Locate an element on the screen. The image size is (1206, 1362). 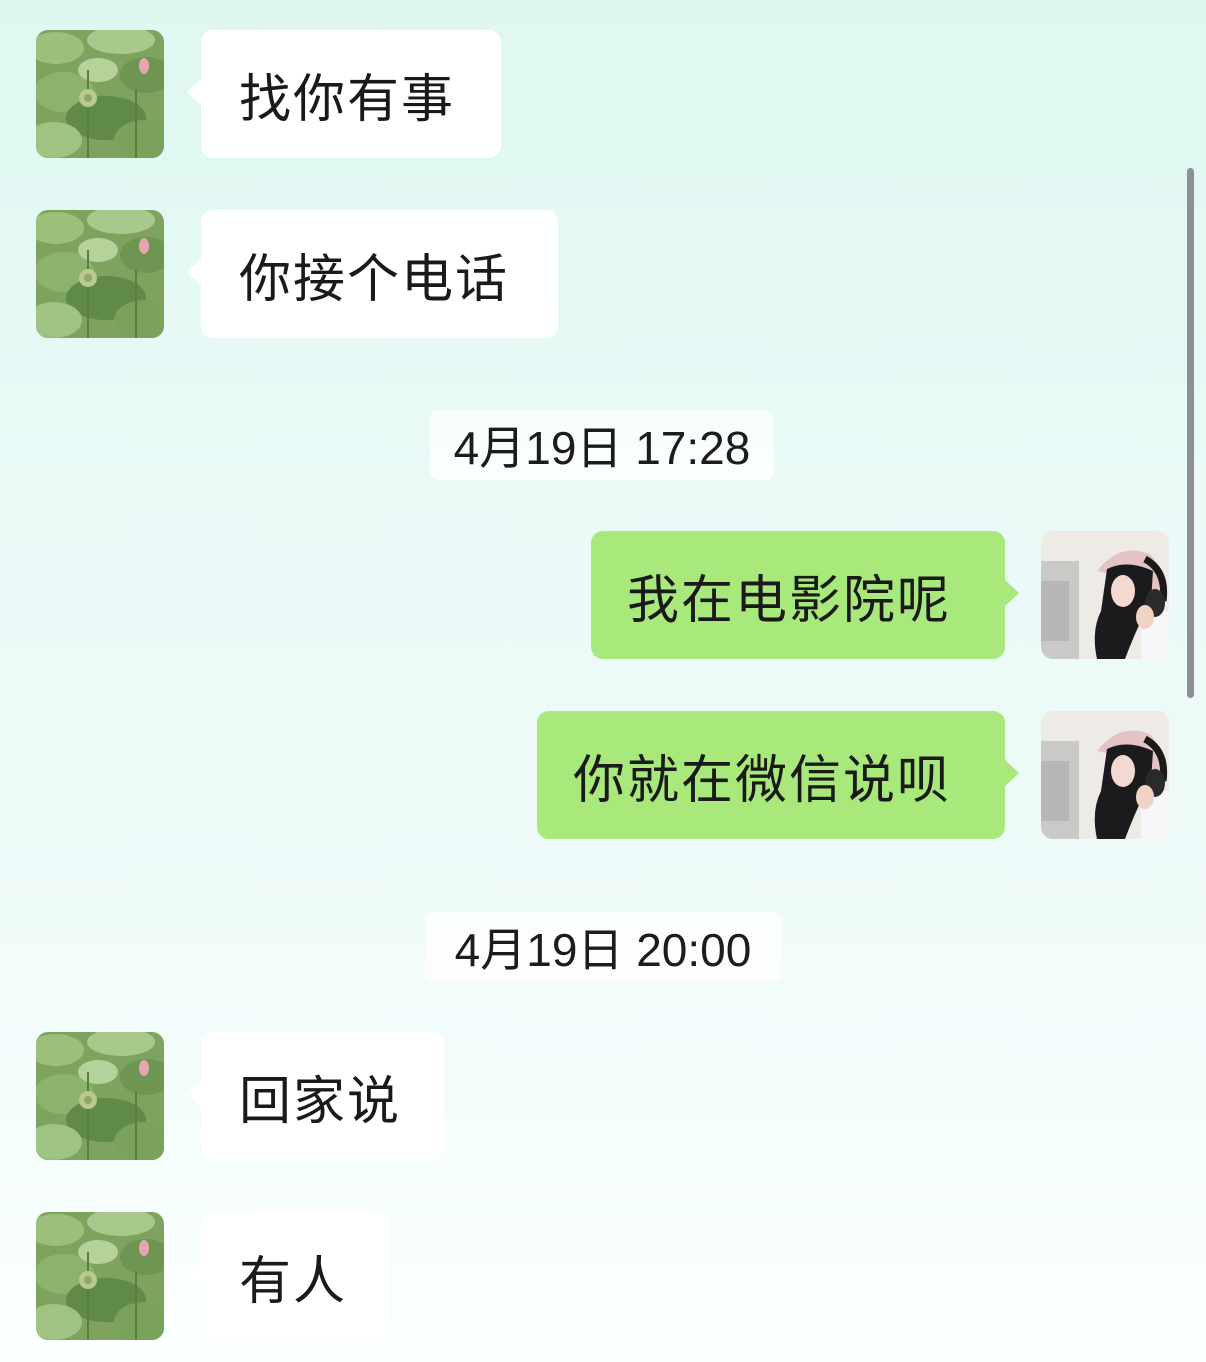
message-row: 有人 is located at coordinates (216, 1276).